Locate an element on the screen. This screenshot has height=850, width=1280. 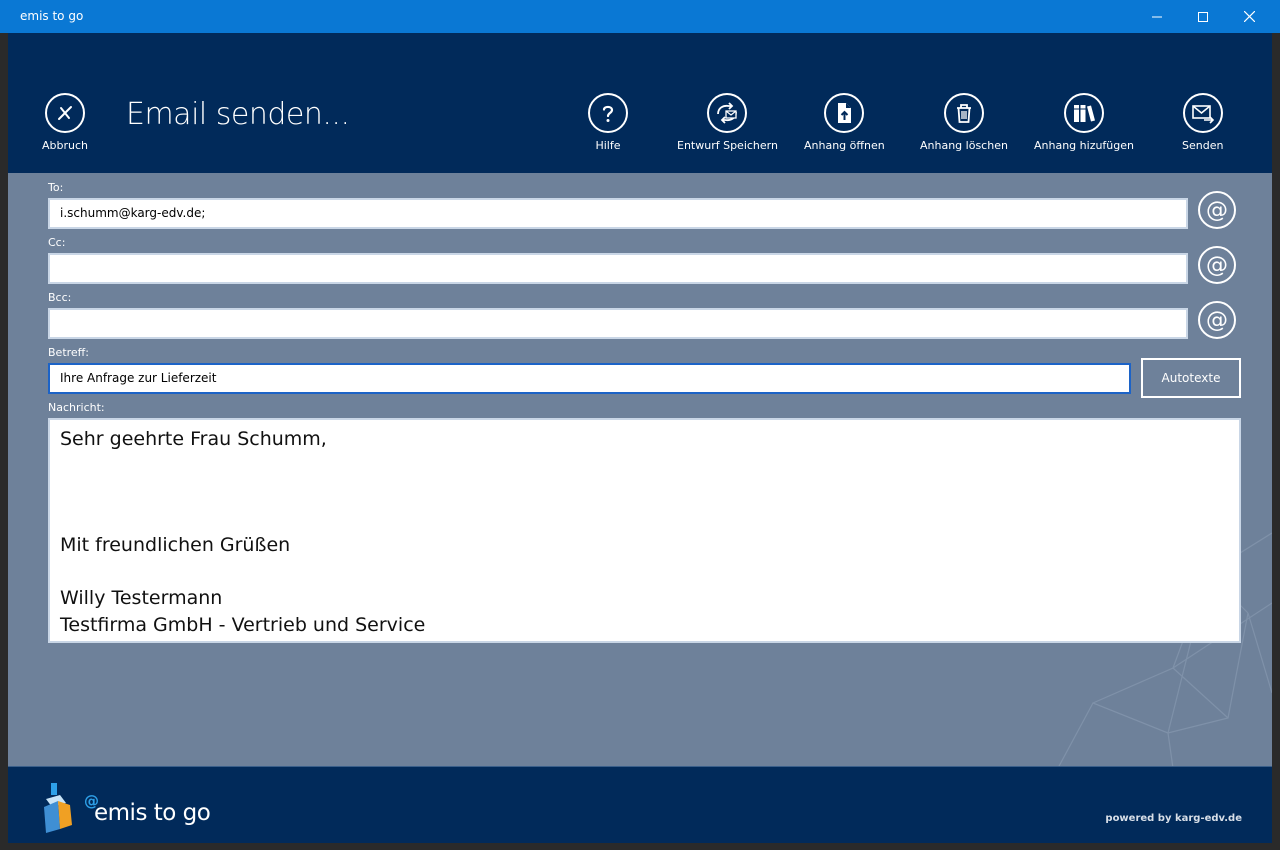
cancel-button: Abbruch is located at coordinates (65, 122).